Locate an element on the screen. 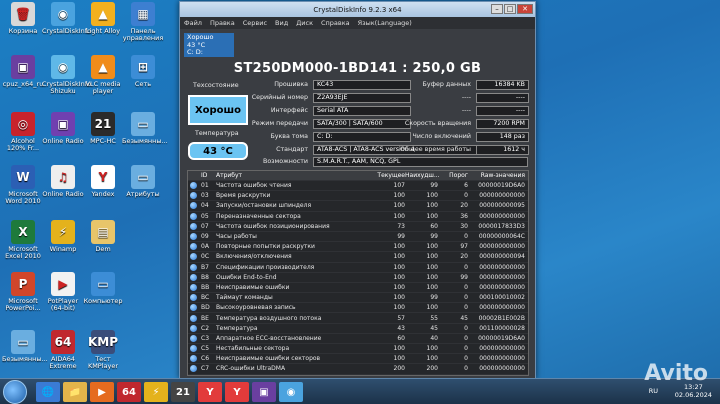  desktop-icon-image: ▭ is located at coordinates (143, 124).